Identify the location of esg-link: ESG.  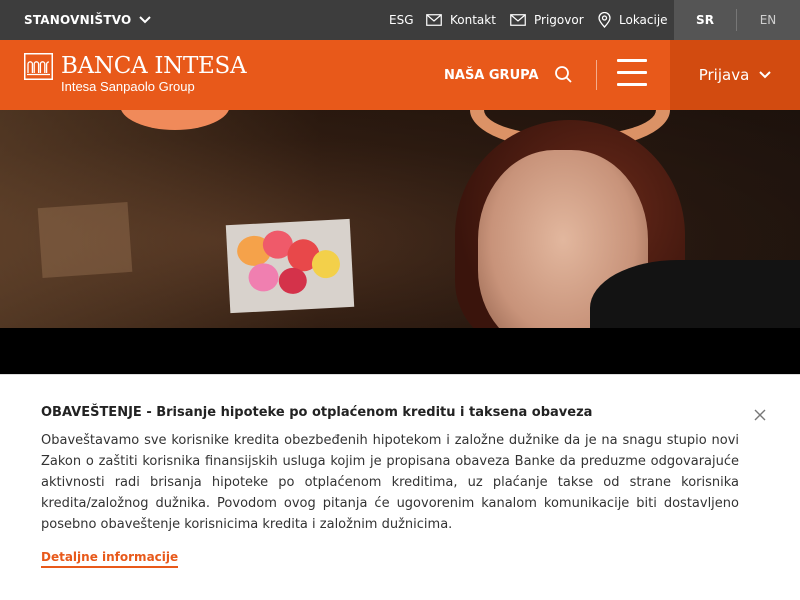
(401, 20).